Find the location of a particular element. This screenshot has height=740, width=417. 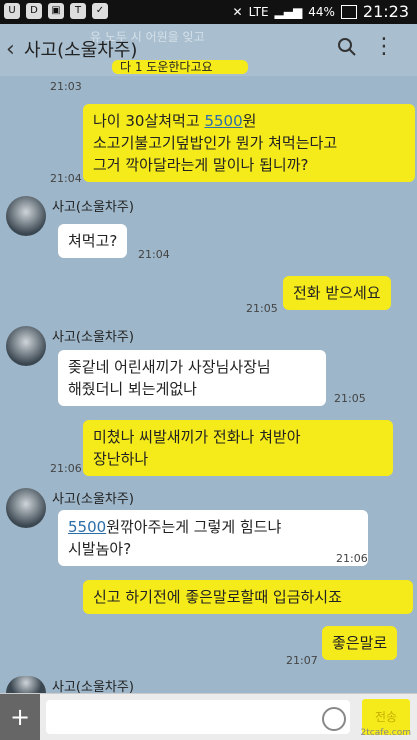

watermark: 2tcafe.com is located at coordinates (385, 733).